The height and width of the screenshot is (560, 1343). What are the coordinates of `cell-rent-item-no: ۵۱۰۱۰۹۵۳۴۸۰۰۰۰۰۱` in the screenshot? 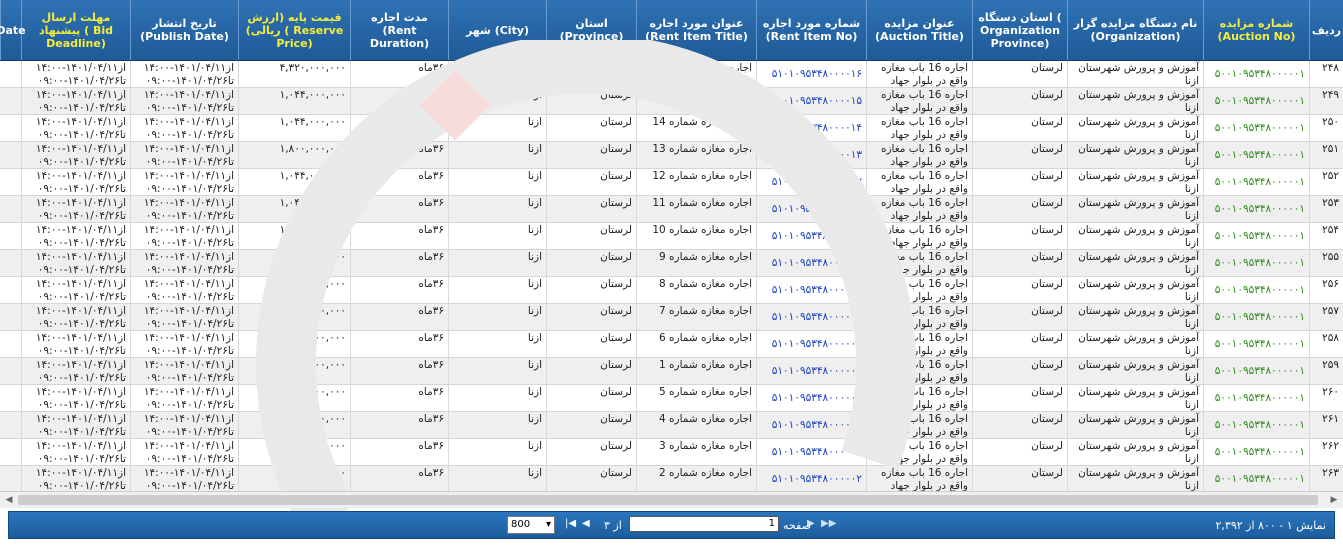 It's located at (811, 371).